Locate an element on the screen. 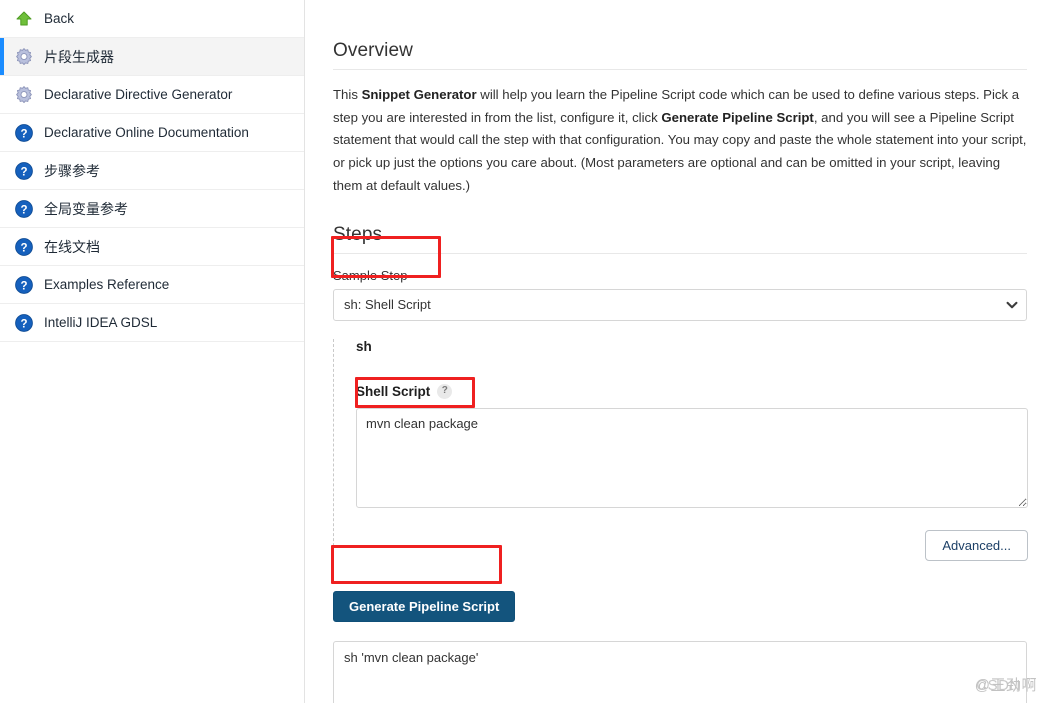 Image resolution: width=1055 pixels, height=703 pixels. sidebar-item-back: Back is located at coordinates (152, 19).